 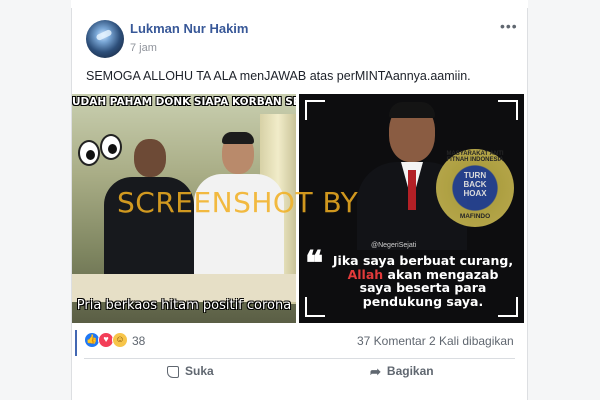 I want to click on meme-caption-top: UDAH PAHAM DONK SIAPA KORBAN SELANJUTNYA, so click(x=184, y=102).